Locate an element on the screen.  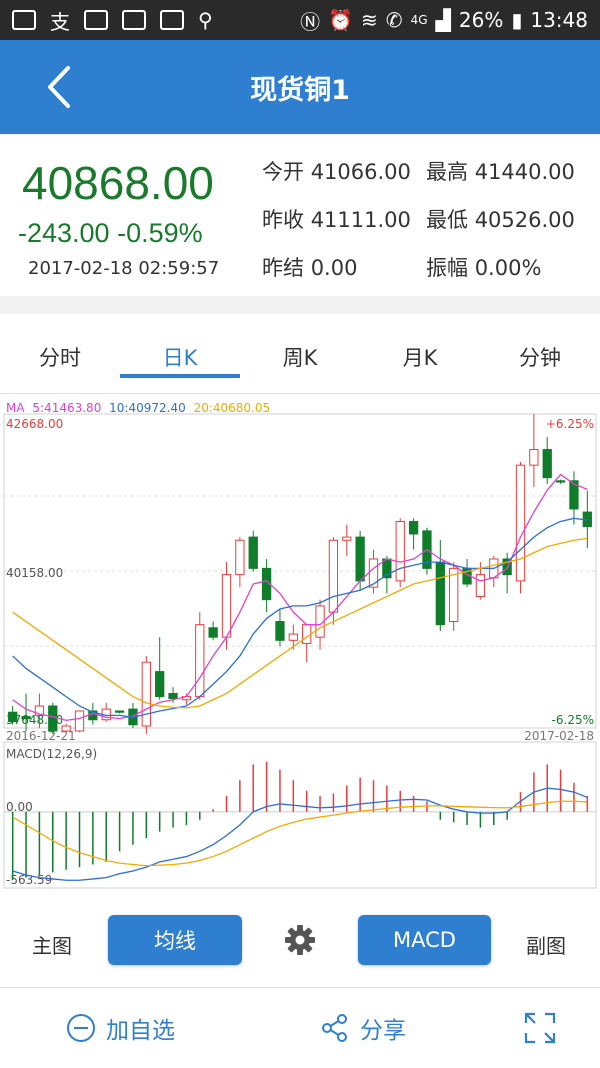
low-value: 40526.00 is located at coordinates (524, 220).